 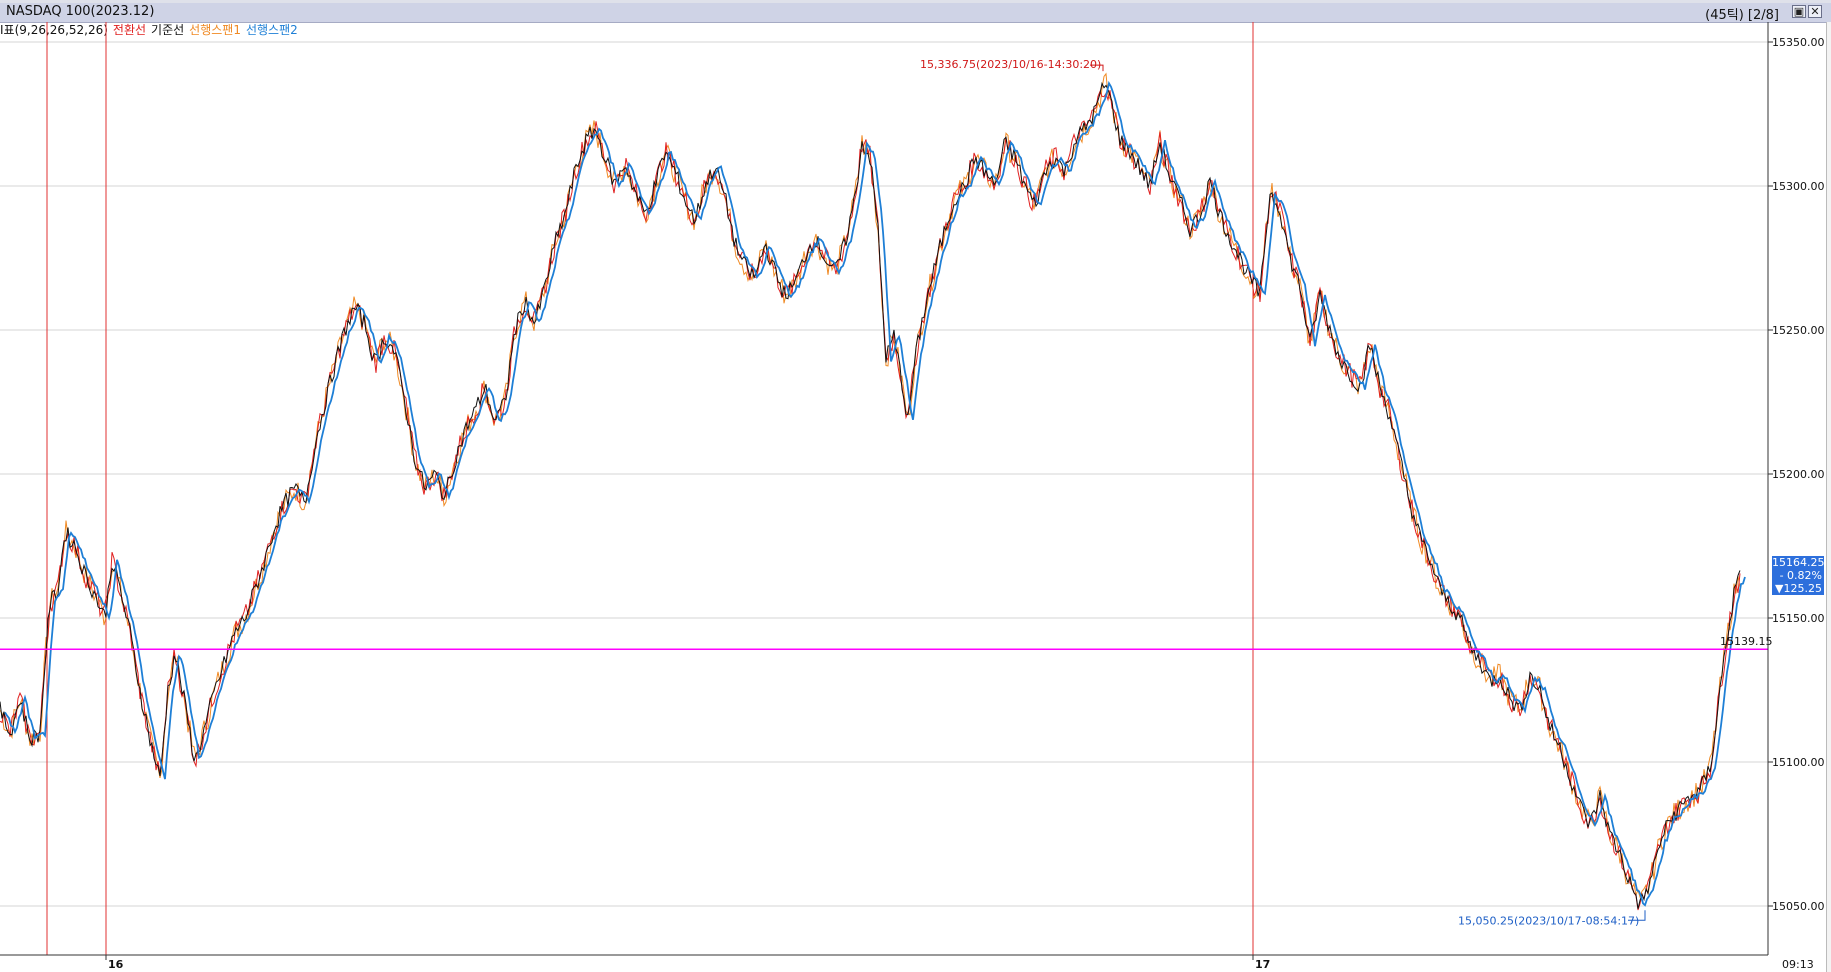 What do you see at coordinates (1746, 641) in the screenshot?
I see `reference-line-label: 15139.15` at bounding box center [1746, 641].